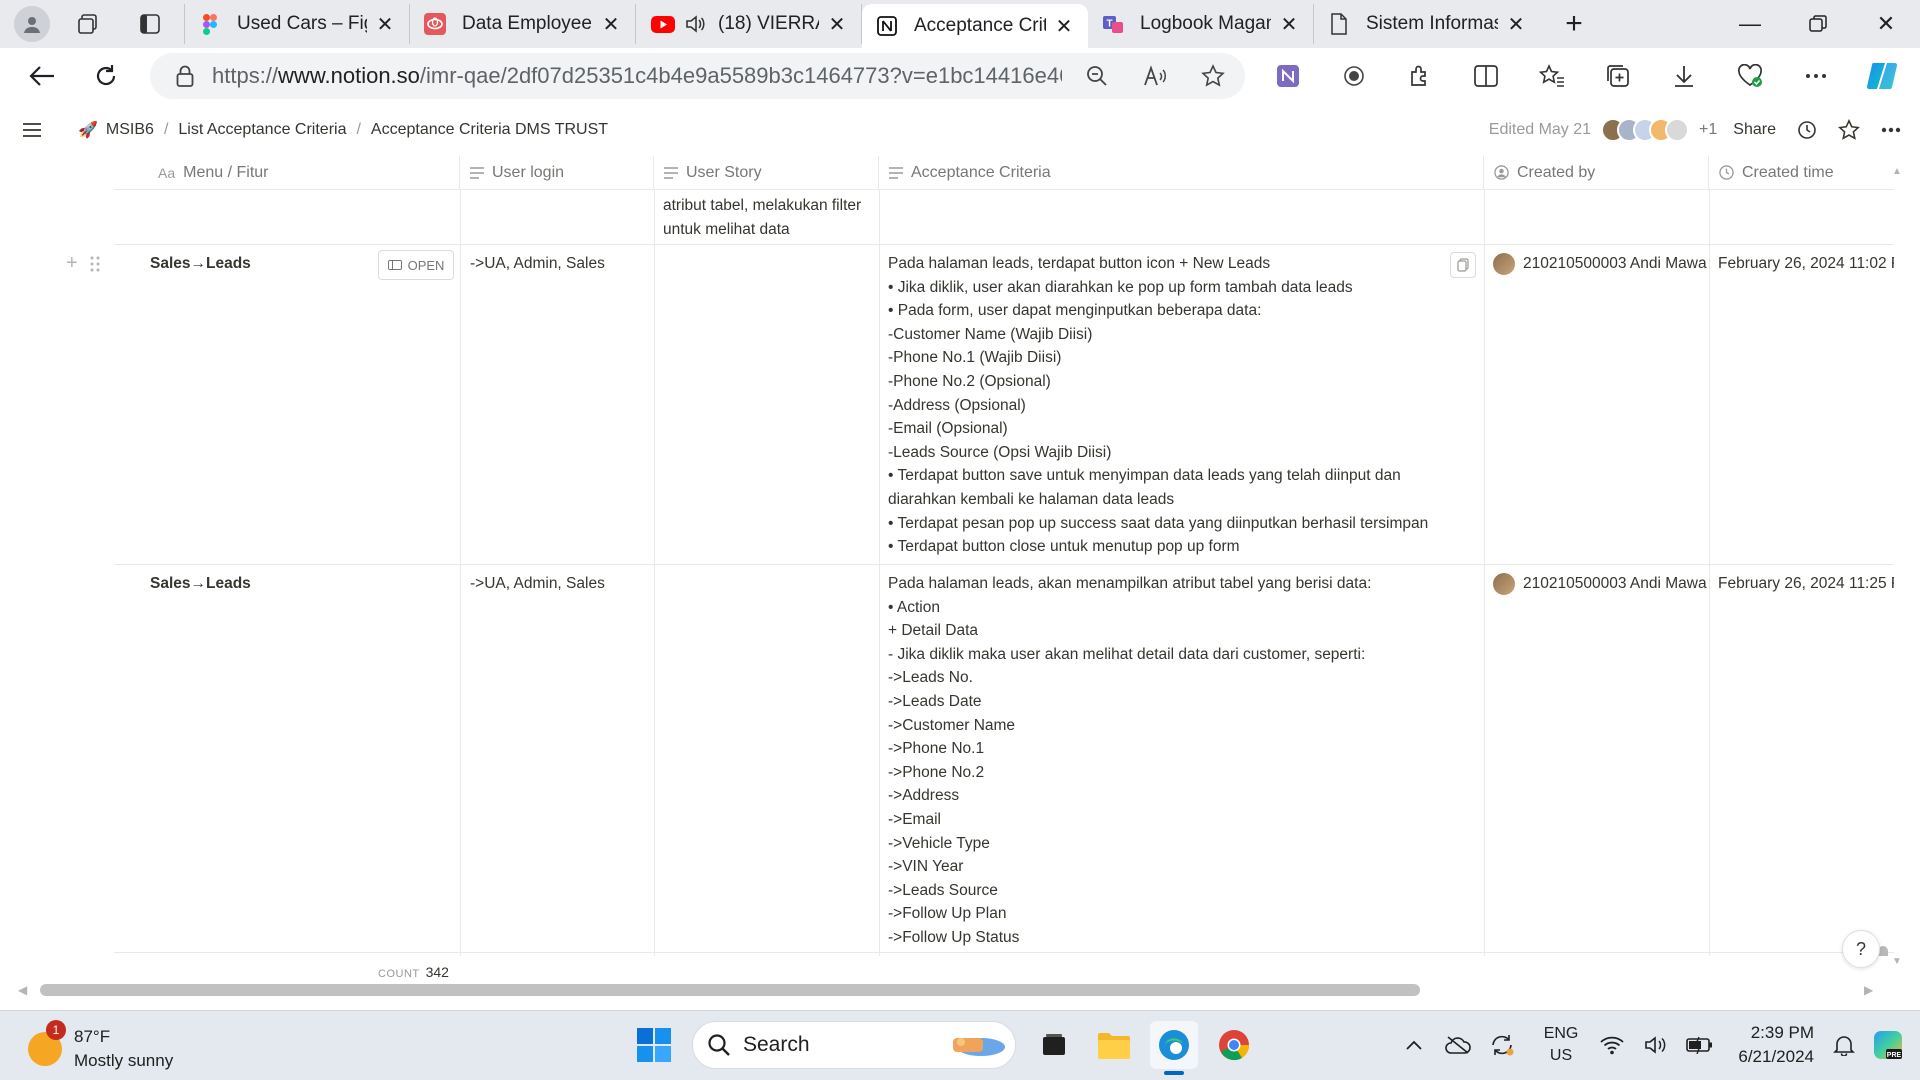  What do you see at coordinates (1097, 76) in the screenshot?
I see `zoom-icon` at bounding box center [1097, 76].